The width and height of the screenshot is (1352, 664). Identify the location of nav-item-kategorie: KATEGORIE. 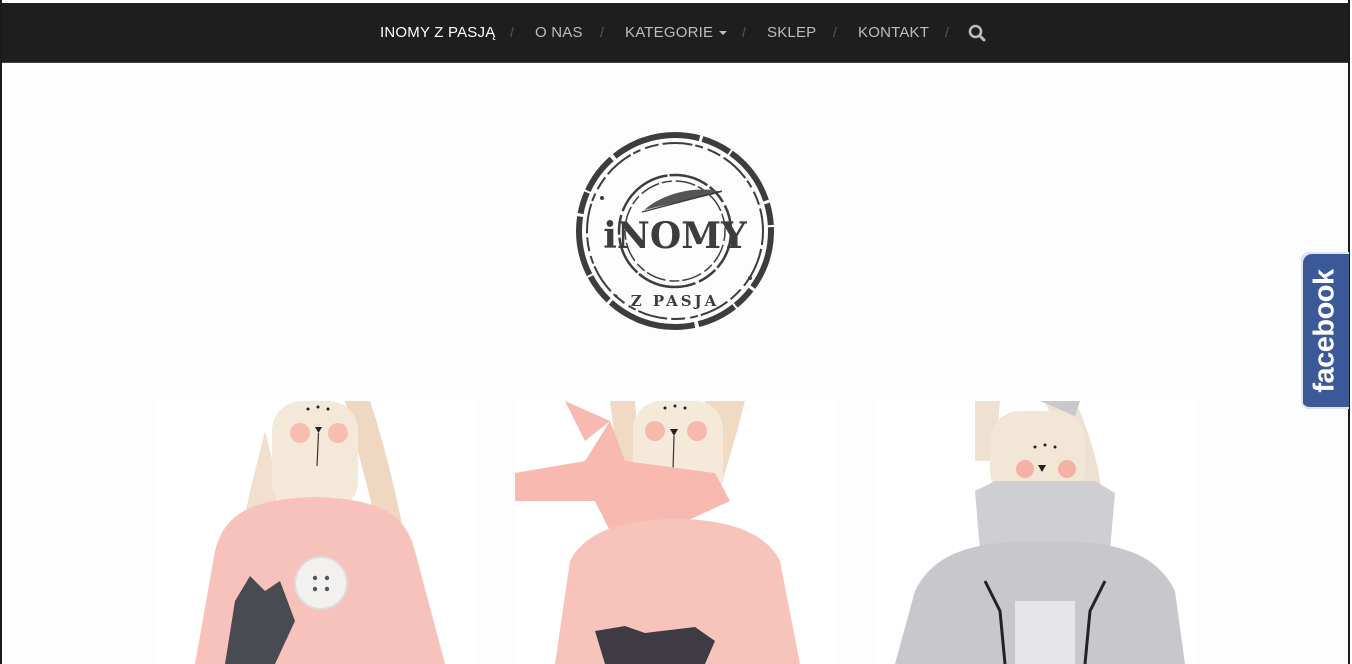
(676, 32).